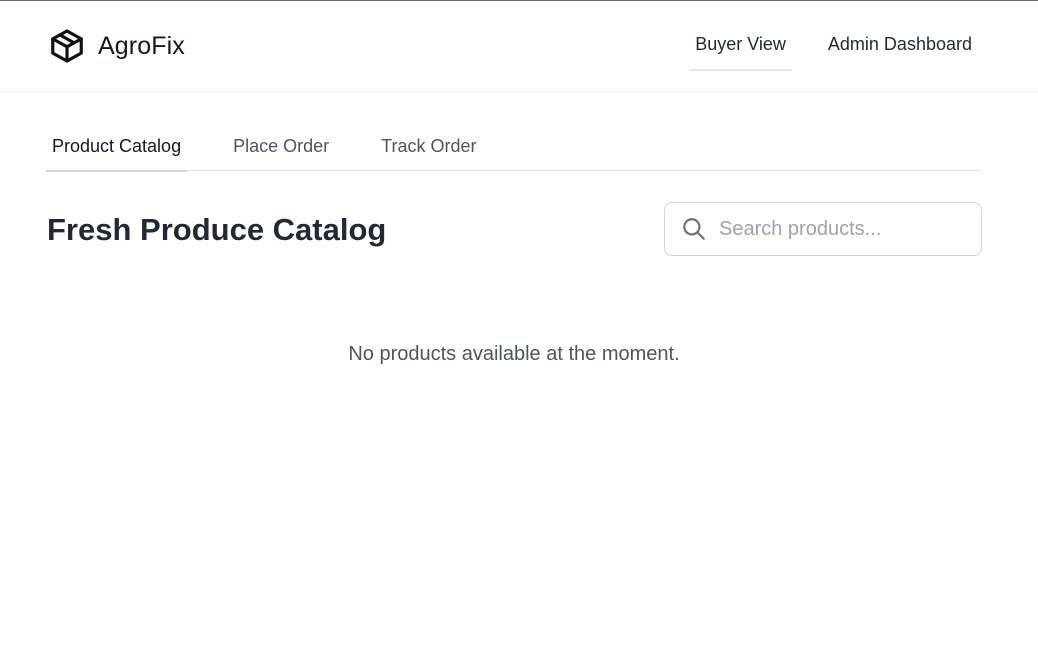 The image size is (1038, 658). Describe the element at coordinates (117, 149) in the screenshot. I see `tab-product-catalog: Product Catalog` at that location.